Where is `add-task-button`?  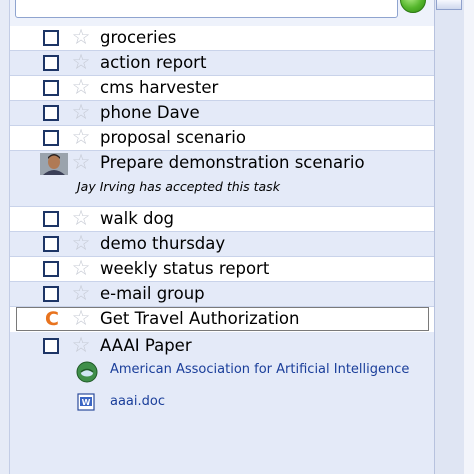 add-task-button is located at coordinates (413, 6).